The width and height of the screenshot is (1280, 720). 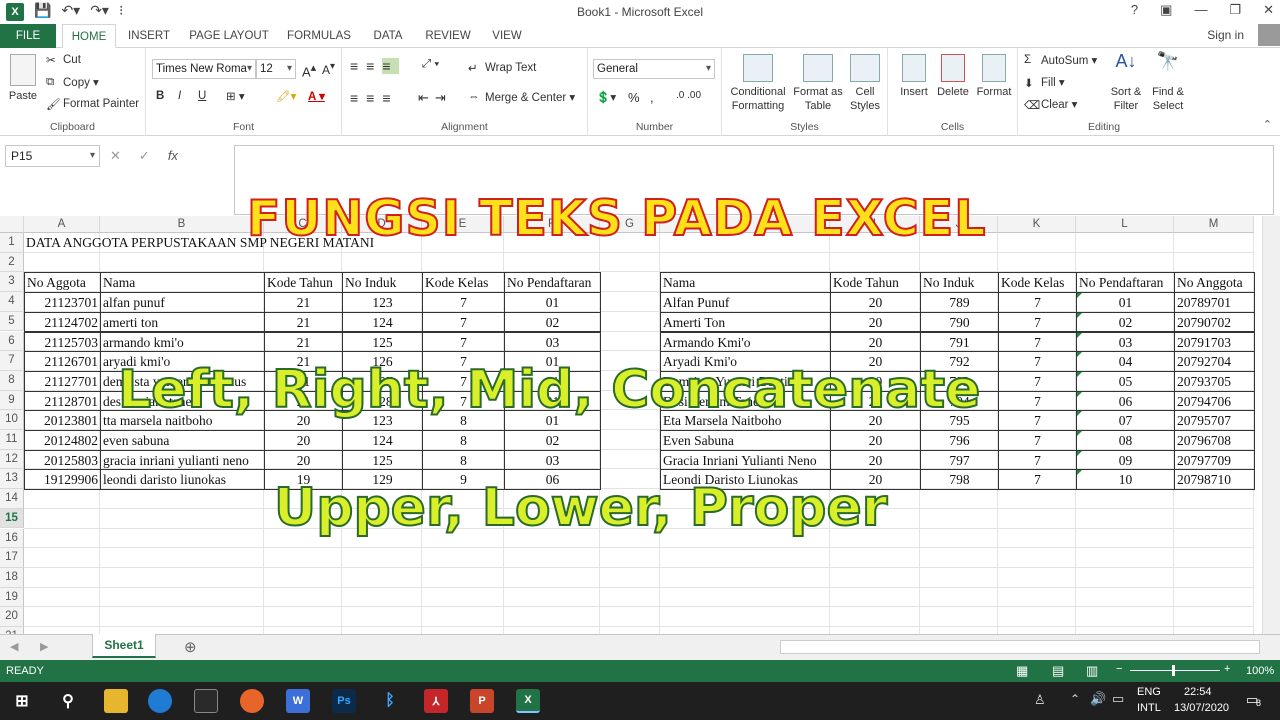 What do you see at coordinates (430, 64) in the screenshot?
I see `orientation-icon: ⤢ ▾` at bounding box center [430, 64].